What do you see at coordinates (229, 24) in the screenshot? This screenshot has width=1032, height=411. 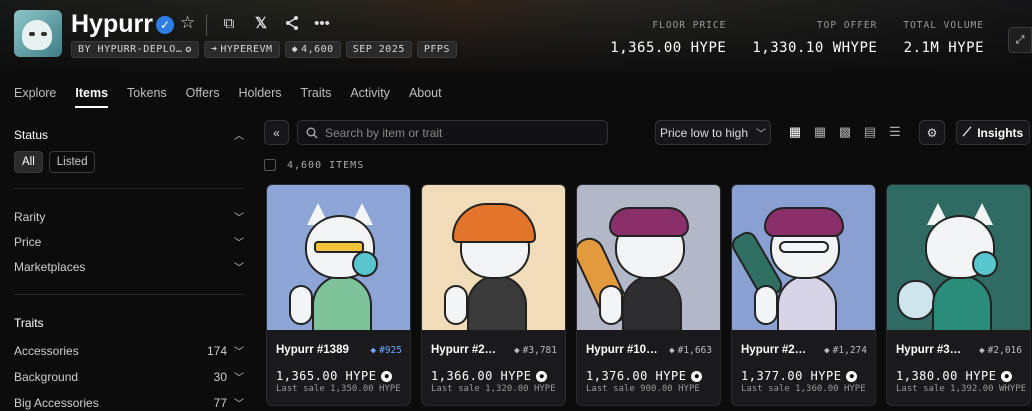 I see `copy-icon: ⧉` at bounding box center [229, 24].